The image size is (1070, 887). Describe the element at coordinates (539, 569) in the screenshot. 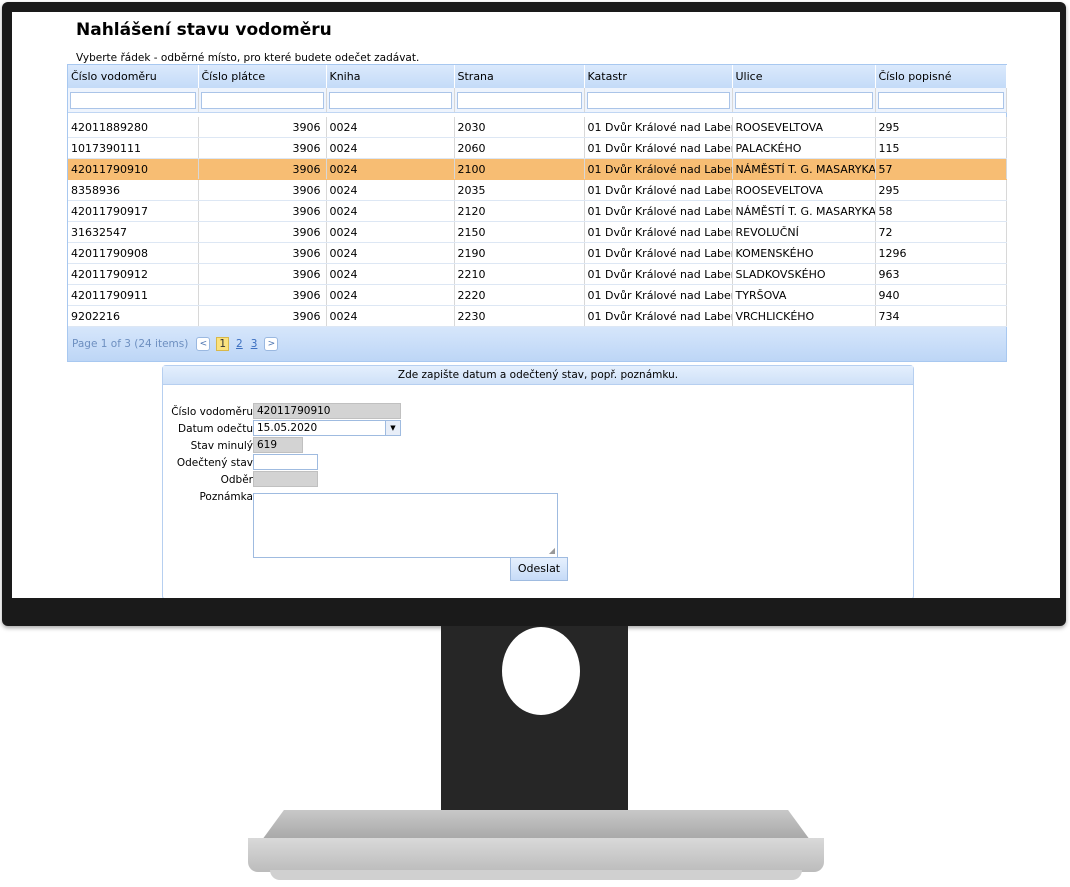

I see `submit-button: Odeslat` at that location.